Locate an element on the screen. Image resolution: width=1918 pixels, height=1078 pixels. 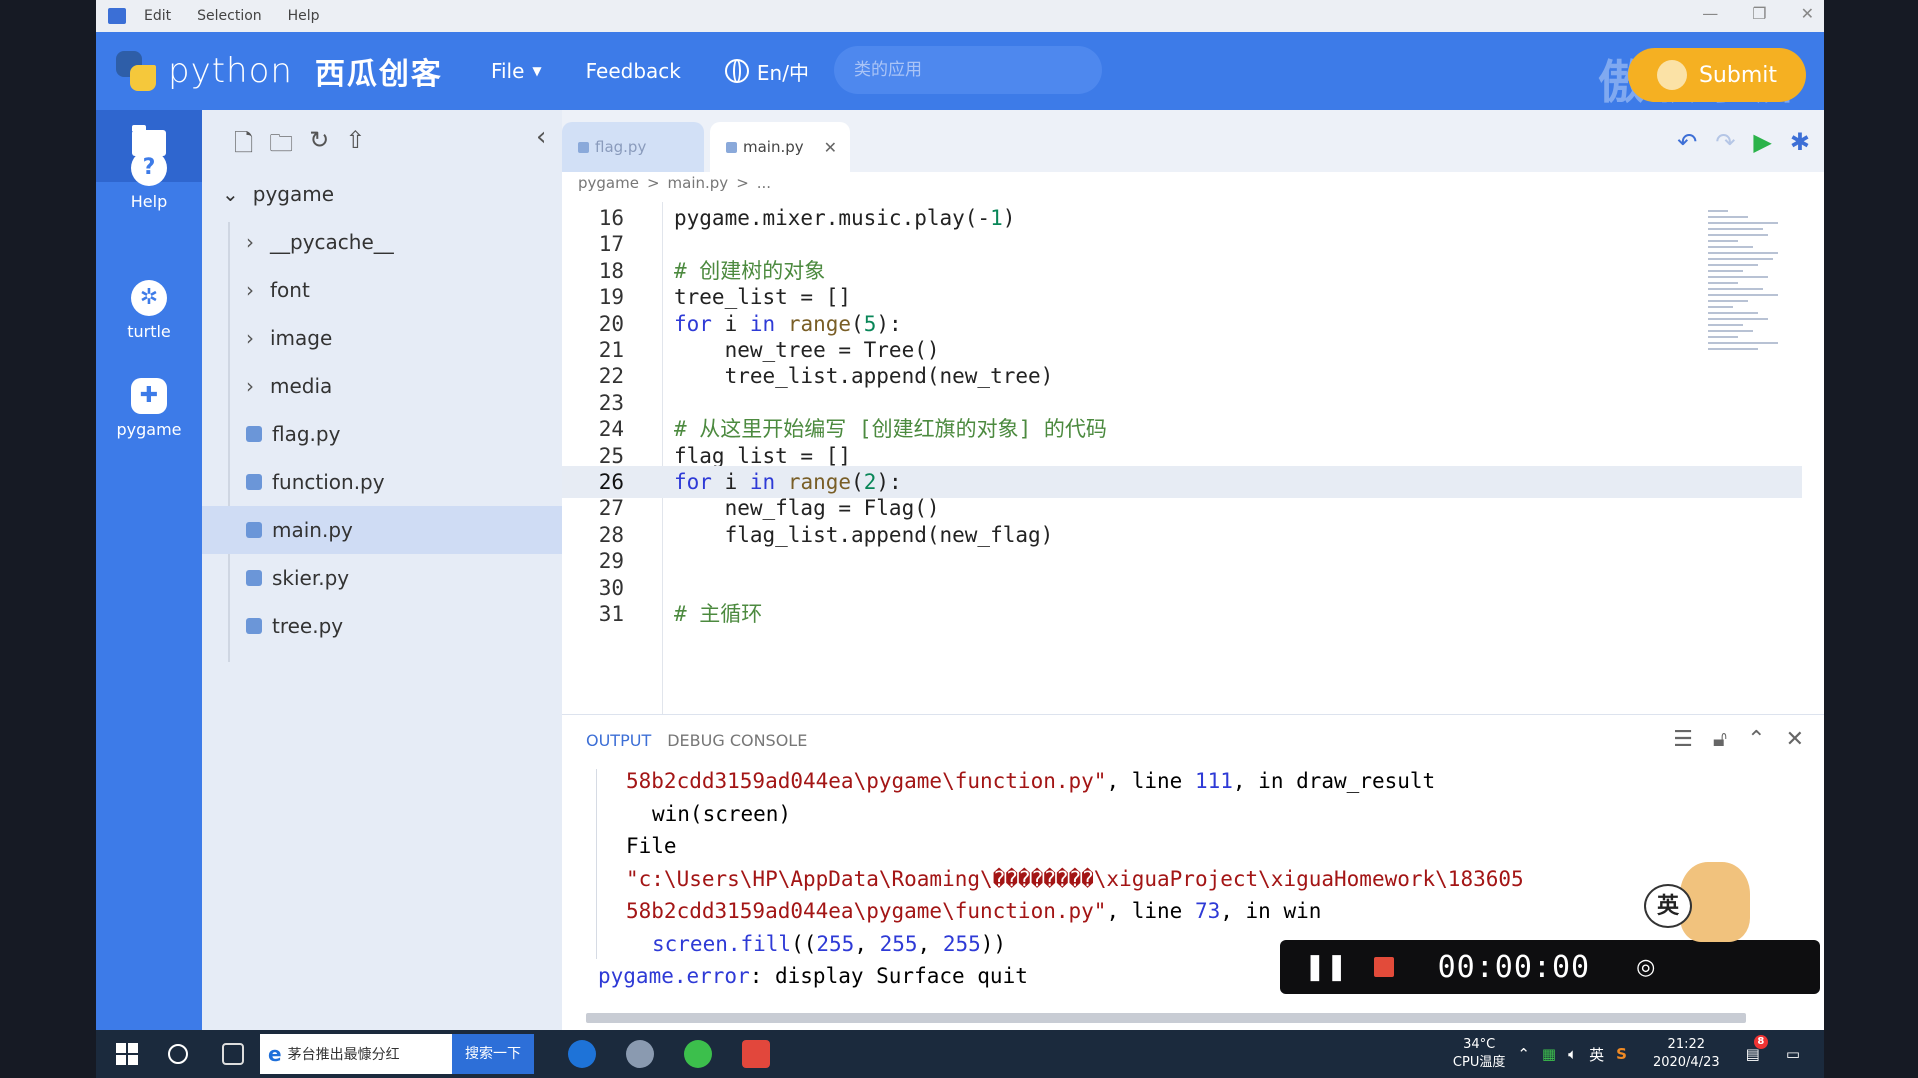
windows-start-icon is located at coordinates (127, 1054).